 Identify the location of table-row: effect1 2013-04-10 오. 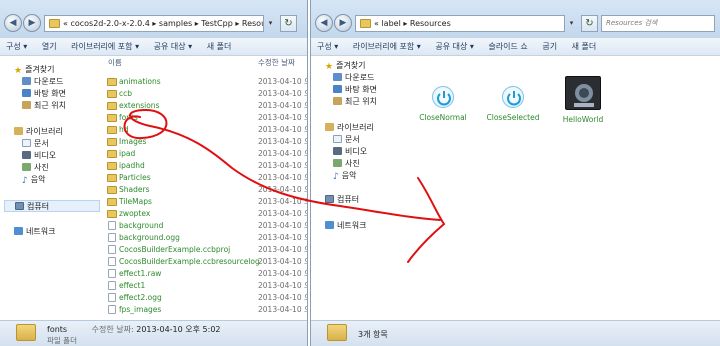
(205, 286).